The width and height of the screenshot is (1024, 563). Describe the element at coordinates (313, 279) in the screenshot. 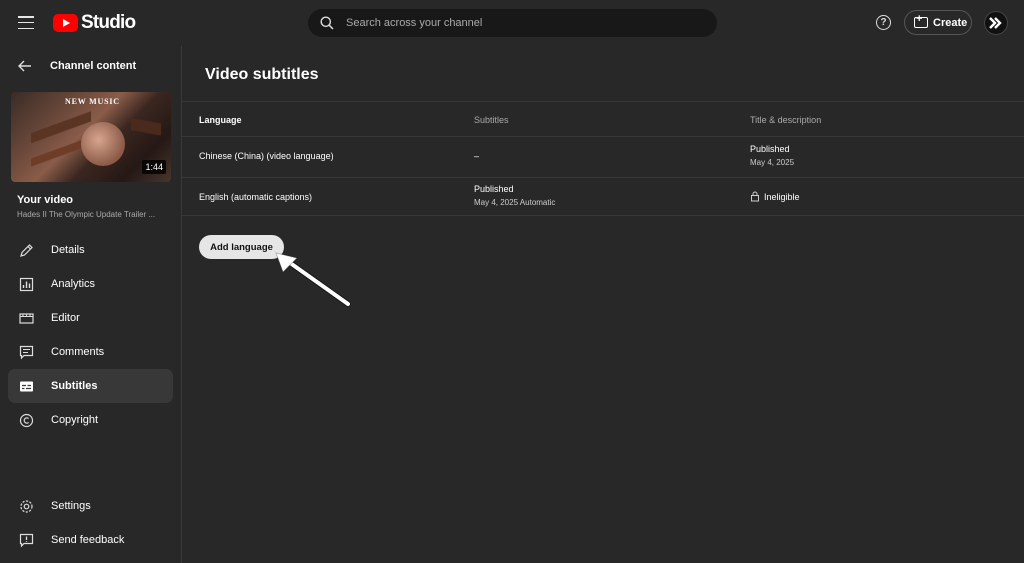

I see `annotation-arrow-icon` at that location.